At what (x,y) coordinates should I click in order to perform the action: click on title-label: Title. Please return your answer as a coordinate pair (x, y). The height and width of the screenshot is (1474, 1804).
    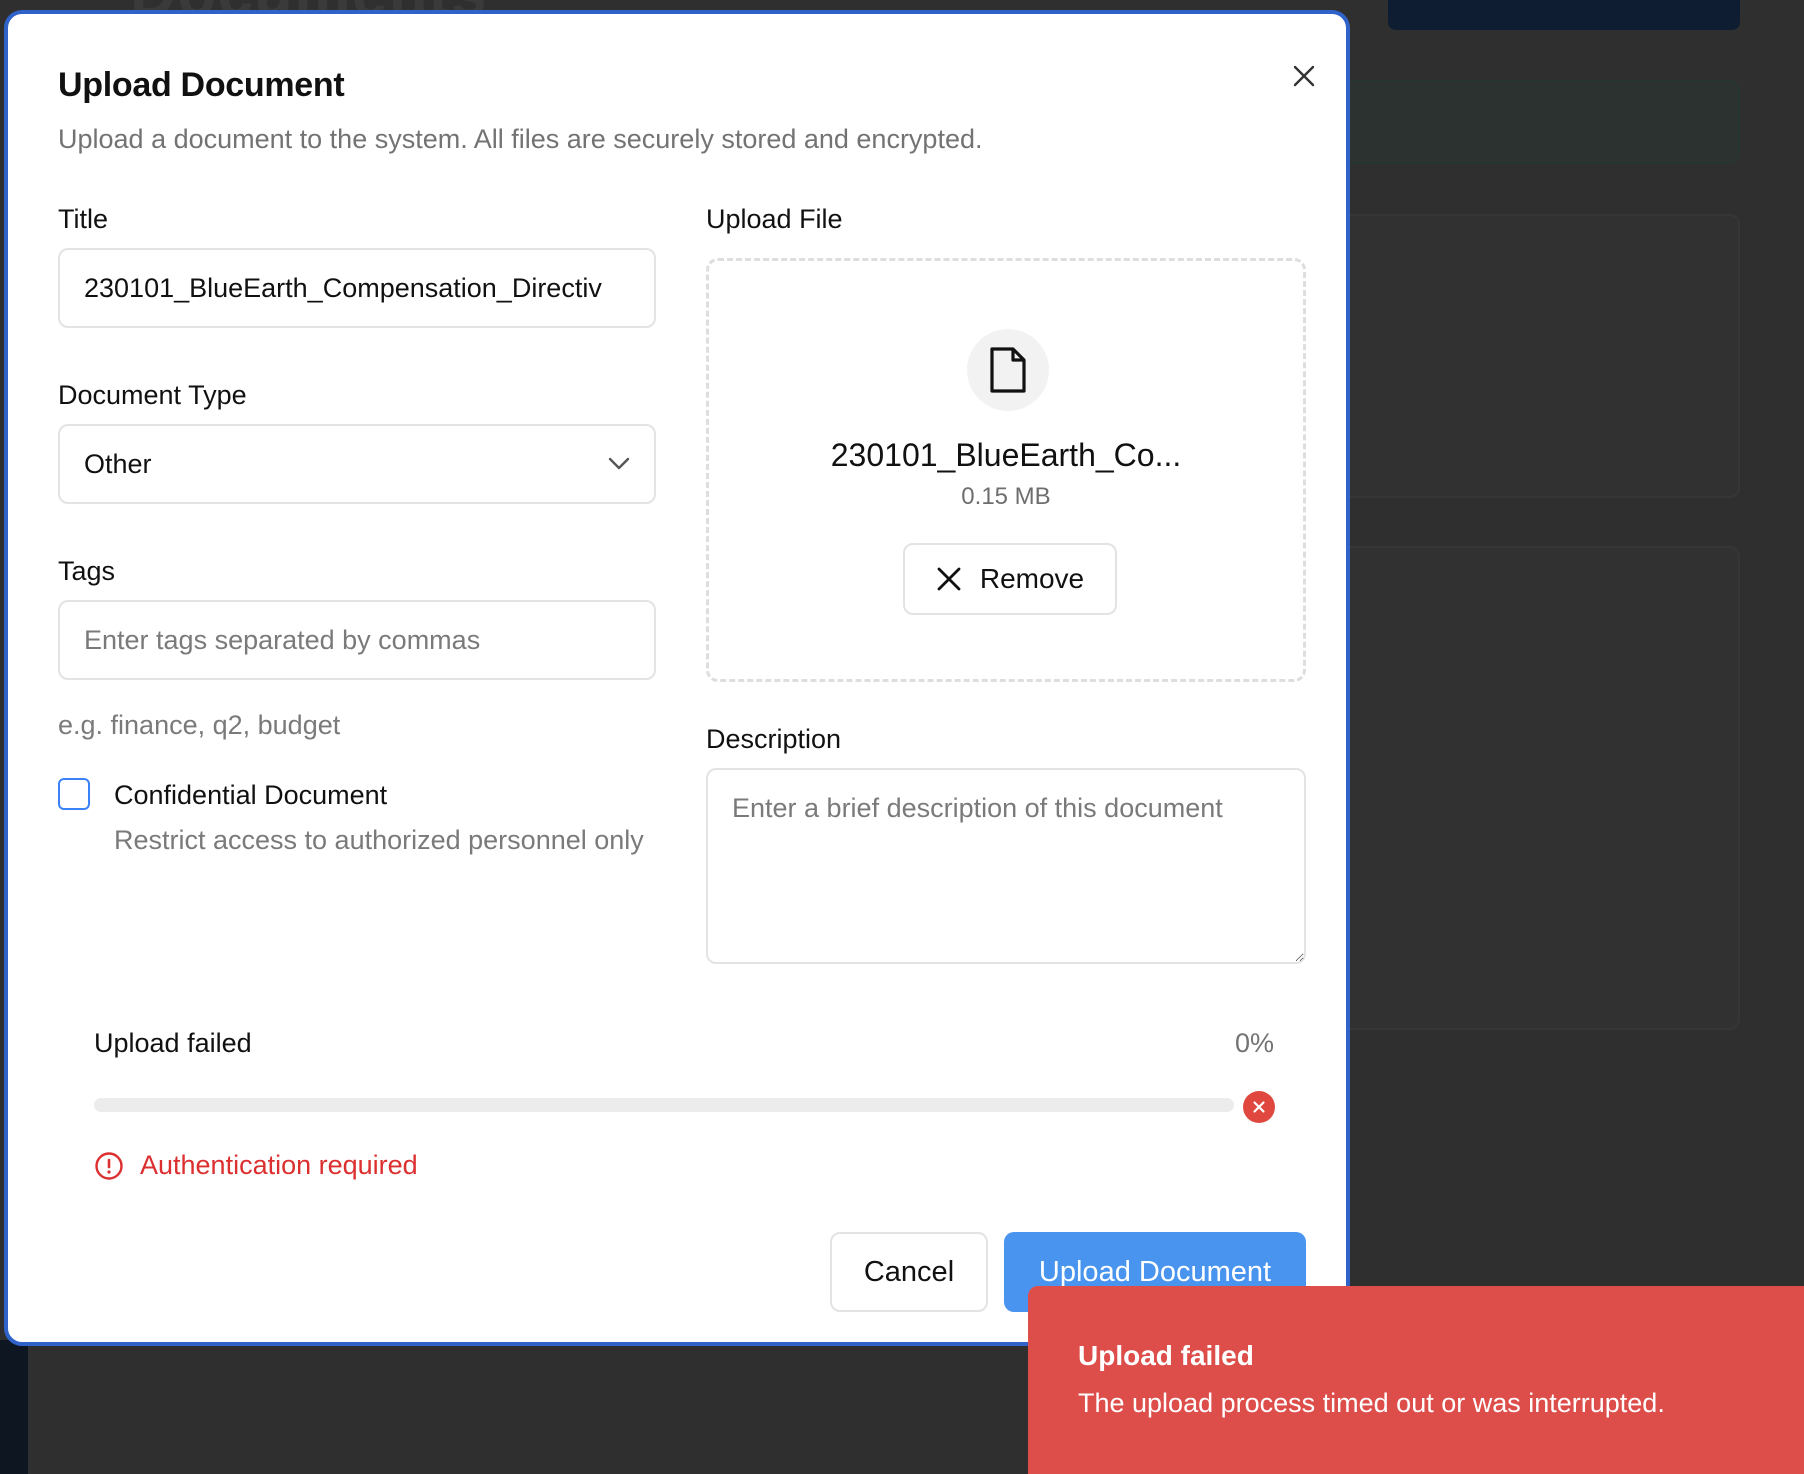
    Looking at the image, I should click on (83, 219).